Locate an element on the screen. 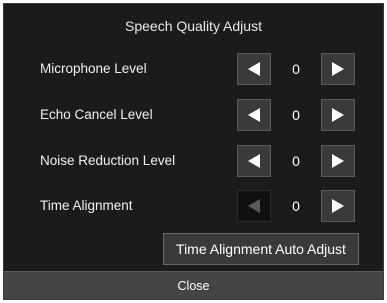 Image resolution: width=387 pixels, height=303 pixels. noise-reduction-level-label: Noise Reduction Level is located at coordinates (108, 160).